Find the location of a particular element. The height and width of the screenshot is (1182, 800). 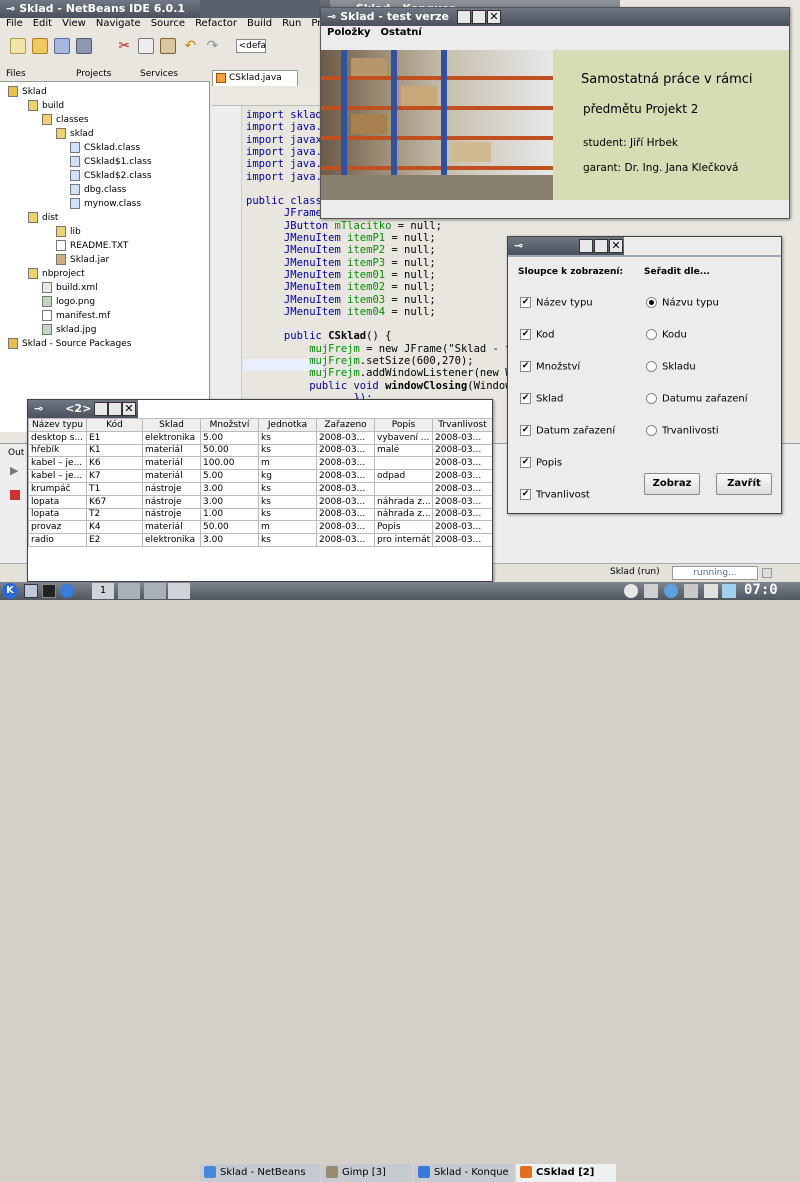

checkbox-datum-zarazeni: ✔ Datum zařazení is located at coordinates (567, 431).